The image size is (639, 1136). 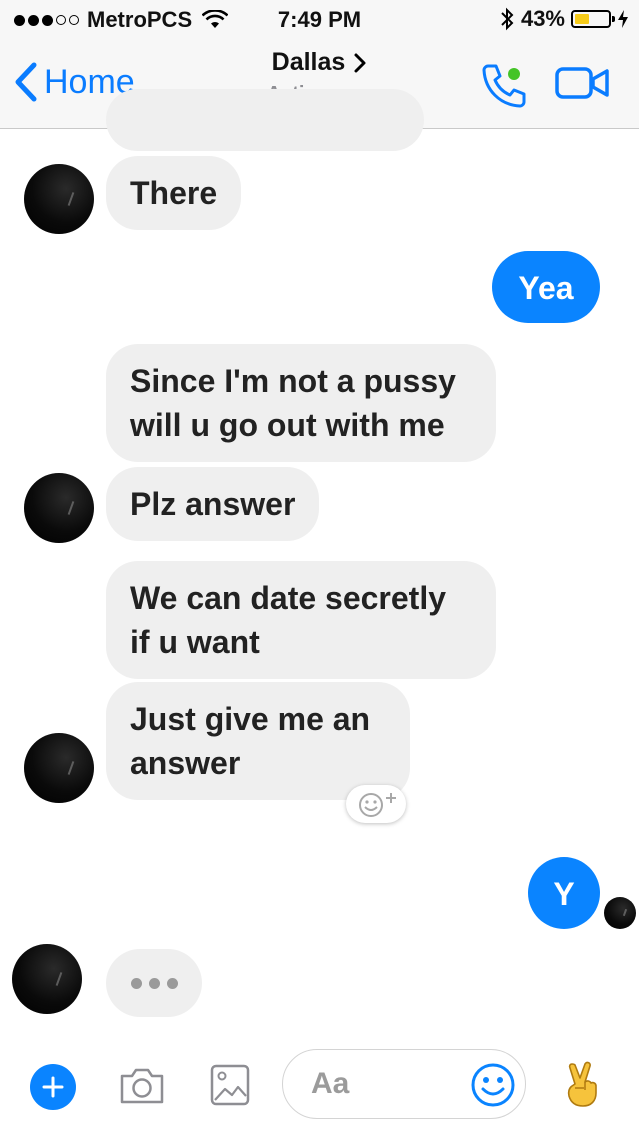 I want to click on video-call-button, so click(x=583, y=85).